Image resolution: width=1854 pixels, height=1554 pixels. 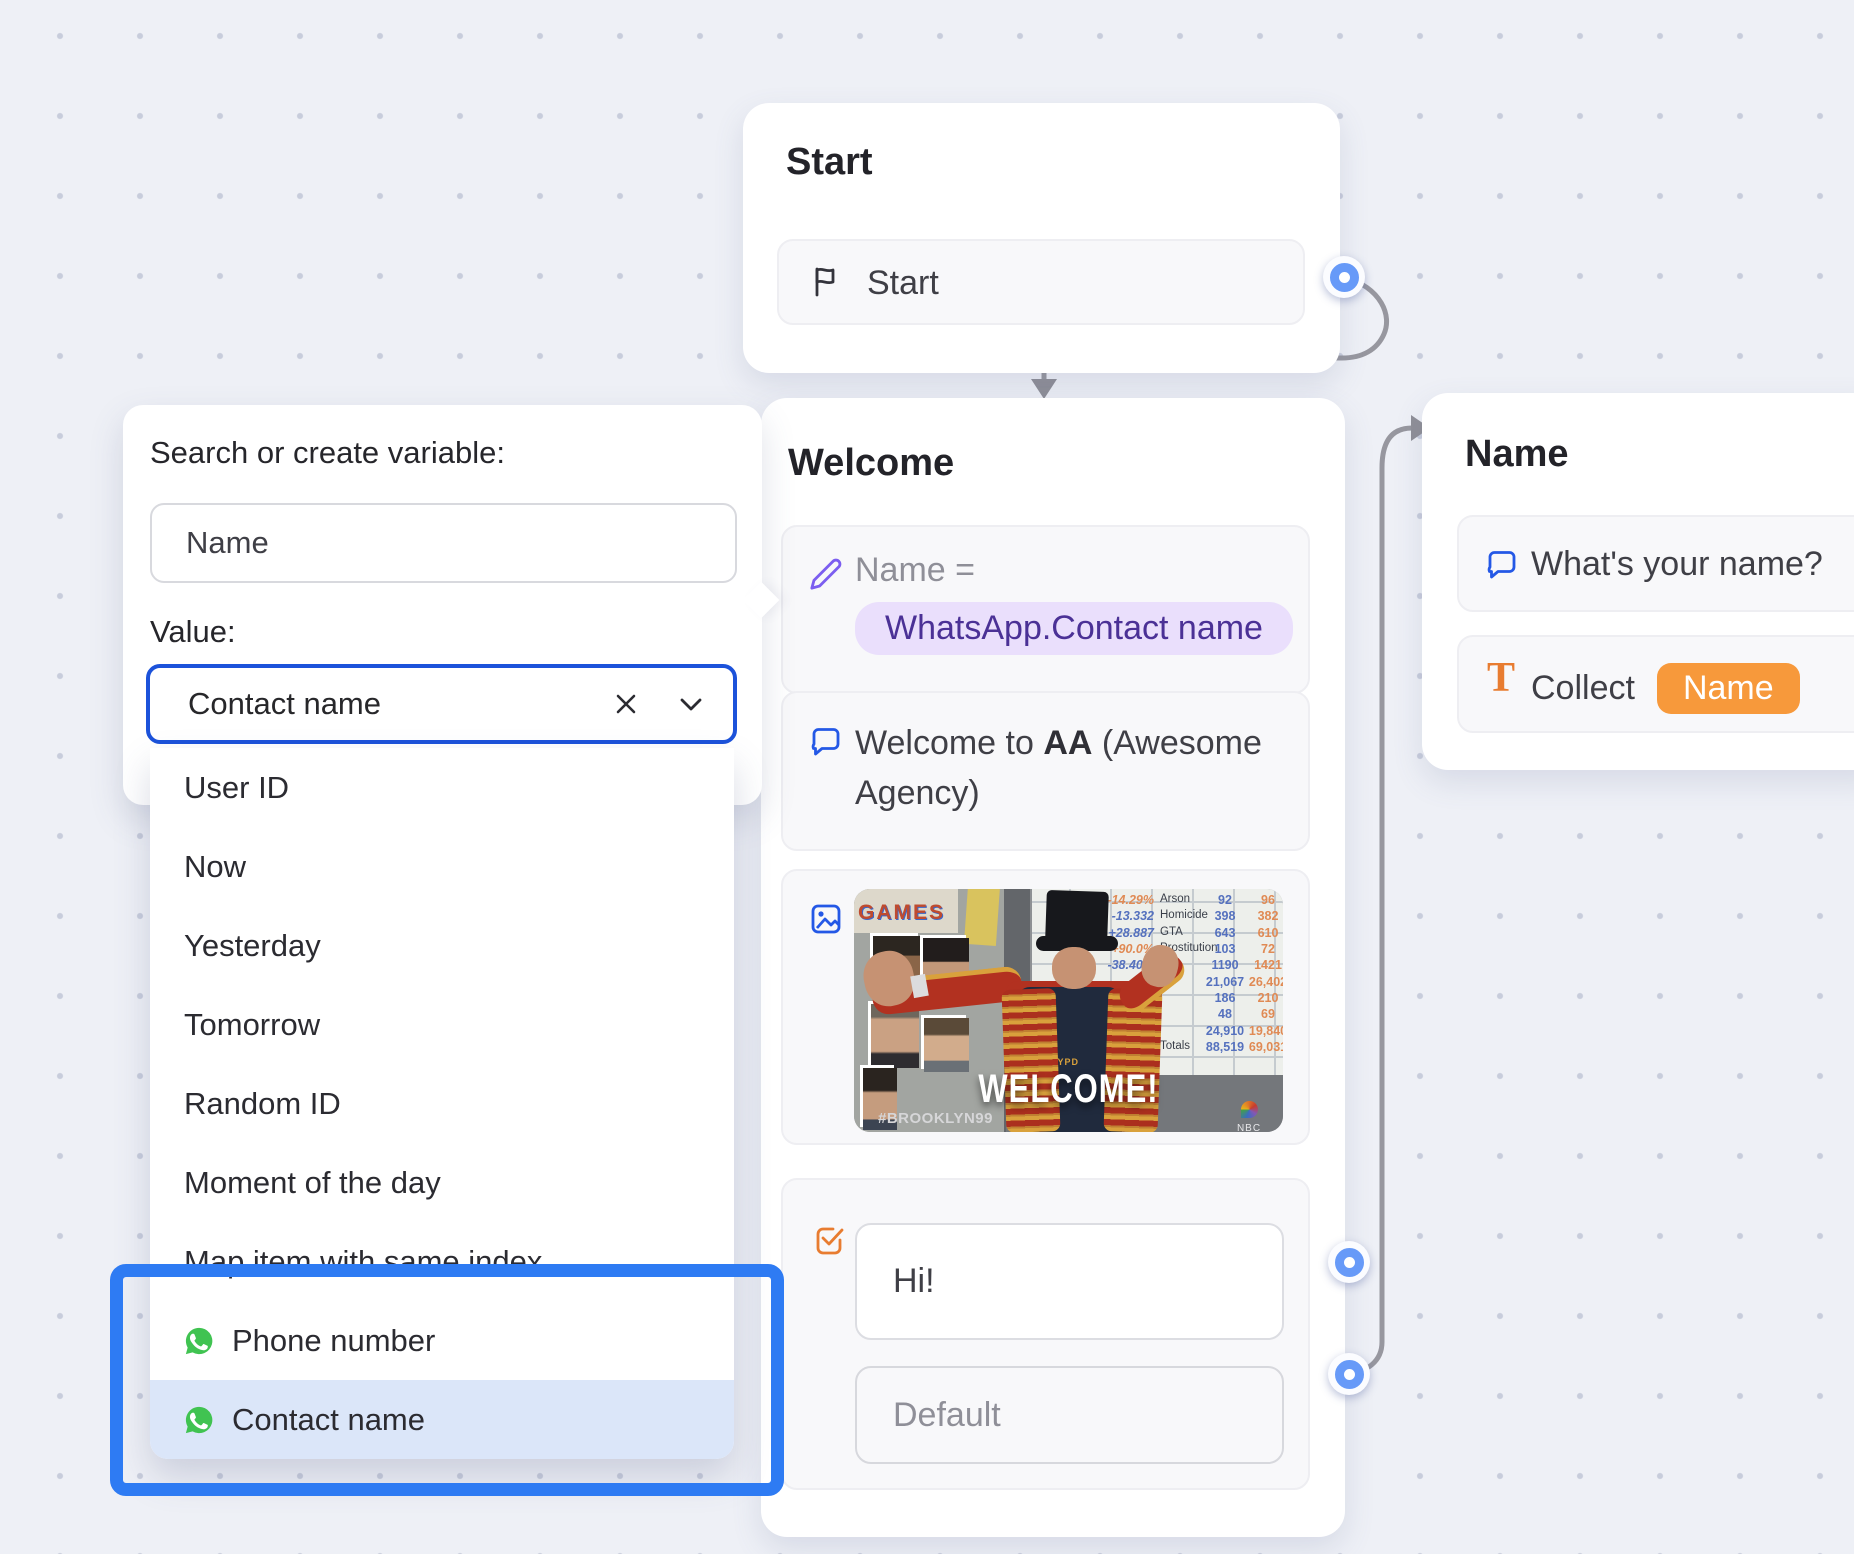 I want to click on message-text: Welcome to AA (Awesome Agency), so click(x=1073, y=768).